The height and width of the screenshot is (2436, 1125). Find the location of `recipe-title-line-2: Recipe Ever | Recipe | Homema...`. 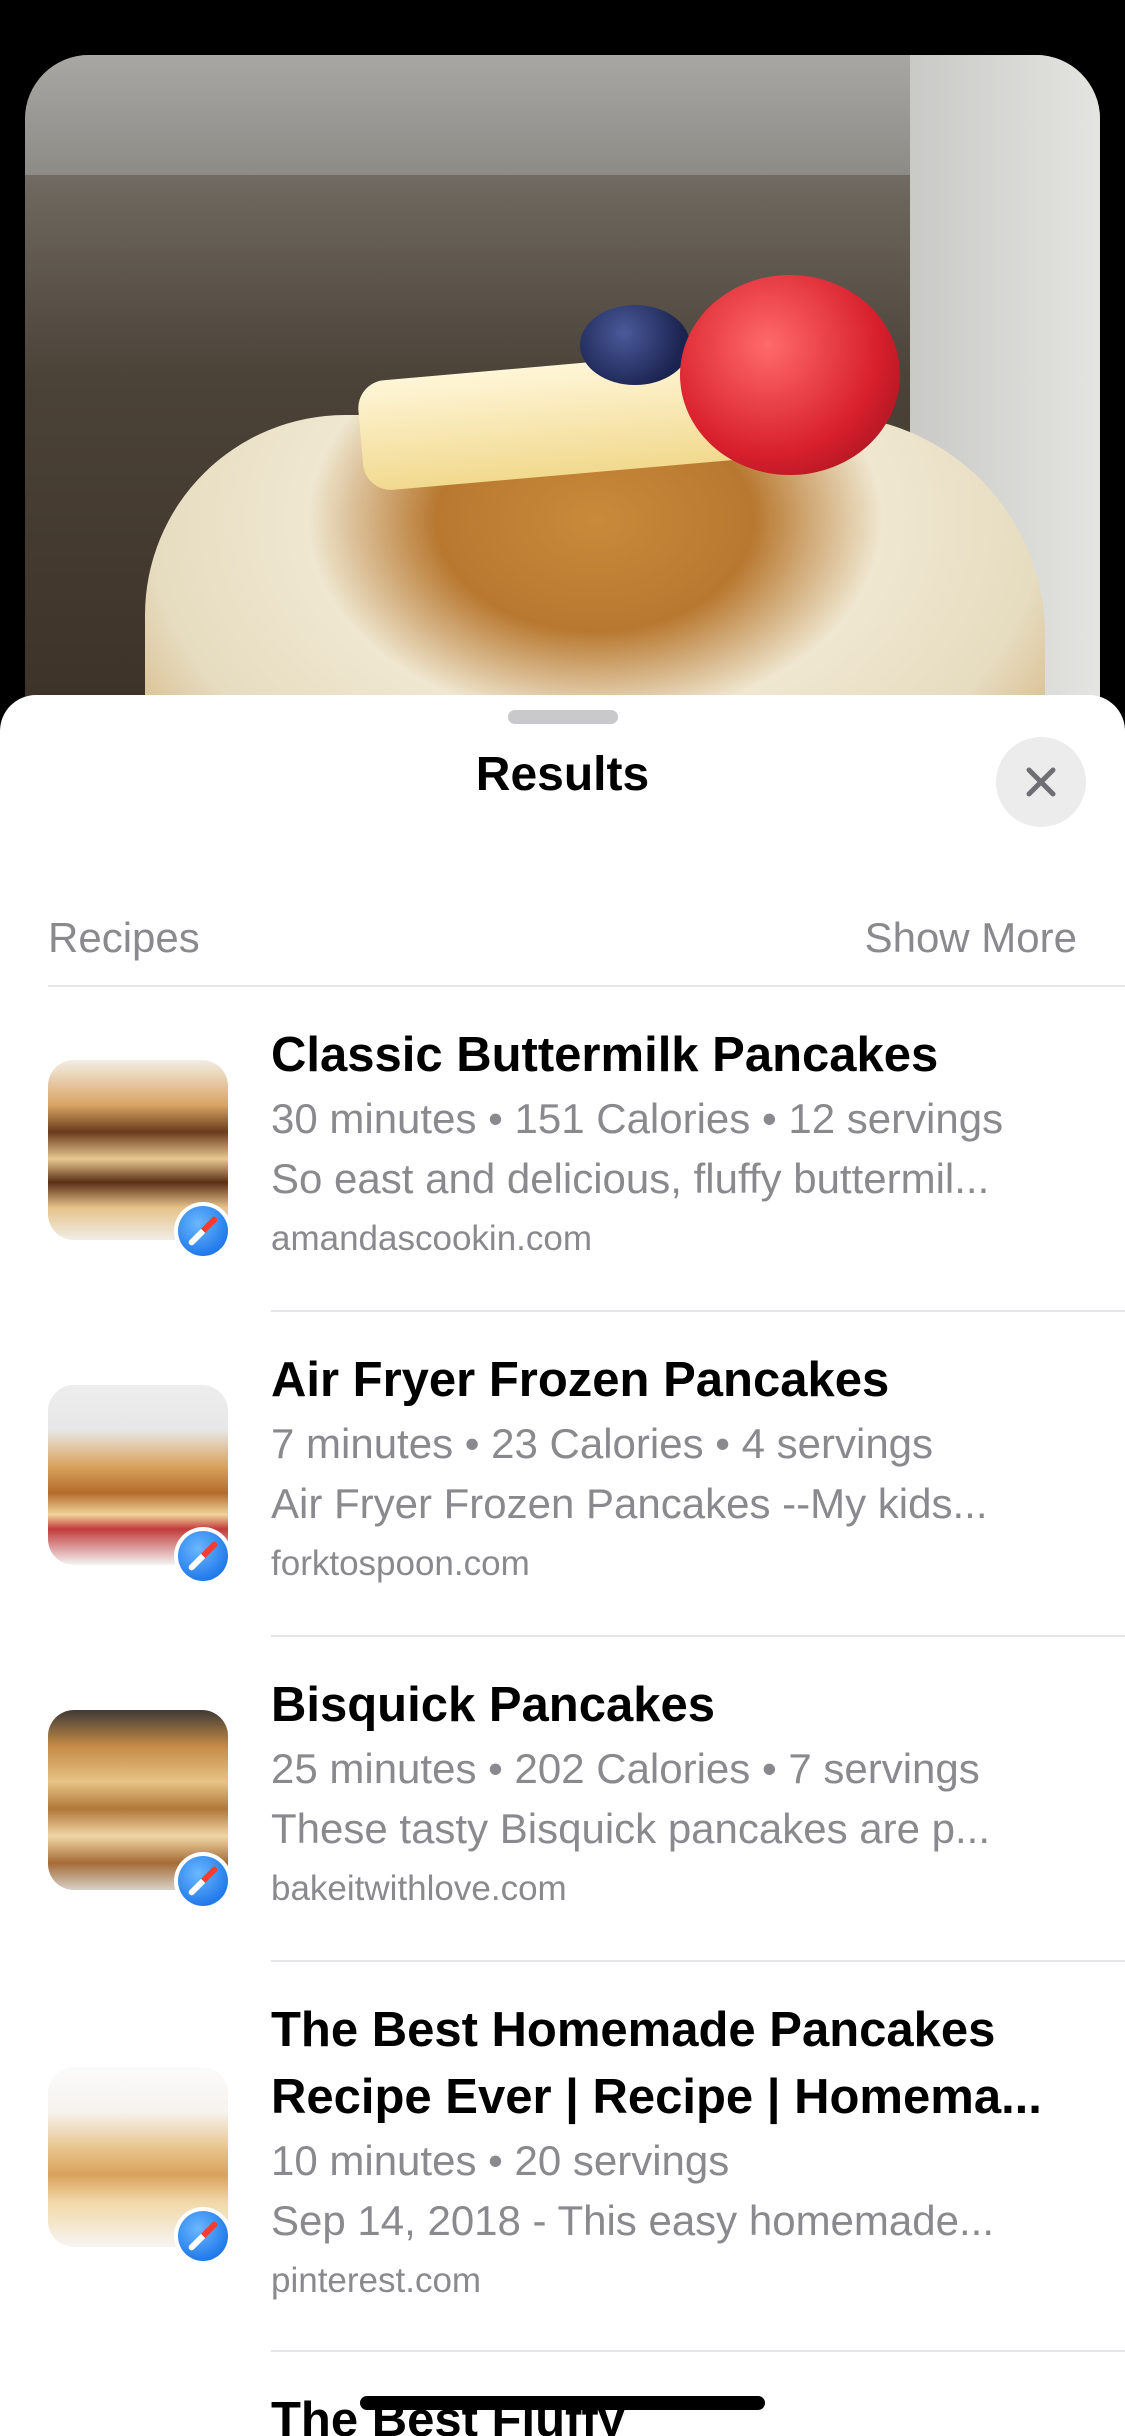

recipe-title-line-2: Recipe Ever | Recipe | Homema... is located at coordinates (656, 2097).